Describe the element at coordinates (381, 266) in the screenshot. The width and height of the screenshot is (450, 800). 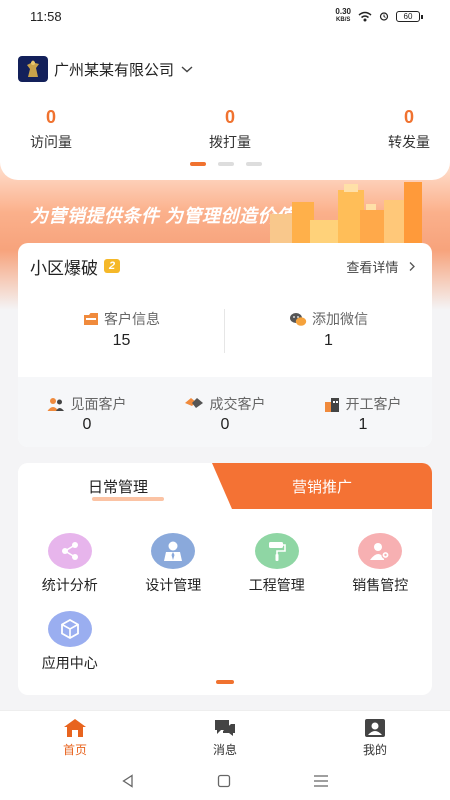
I see `view-details-link: 查看详情` at that location.